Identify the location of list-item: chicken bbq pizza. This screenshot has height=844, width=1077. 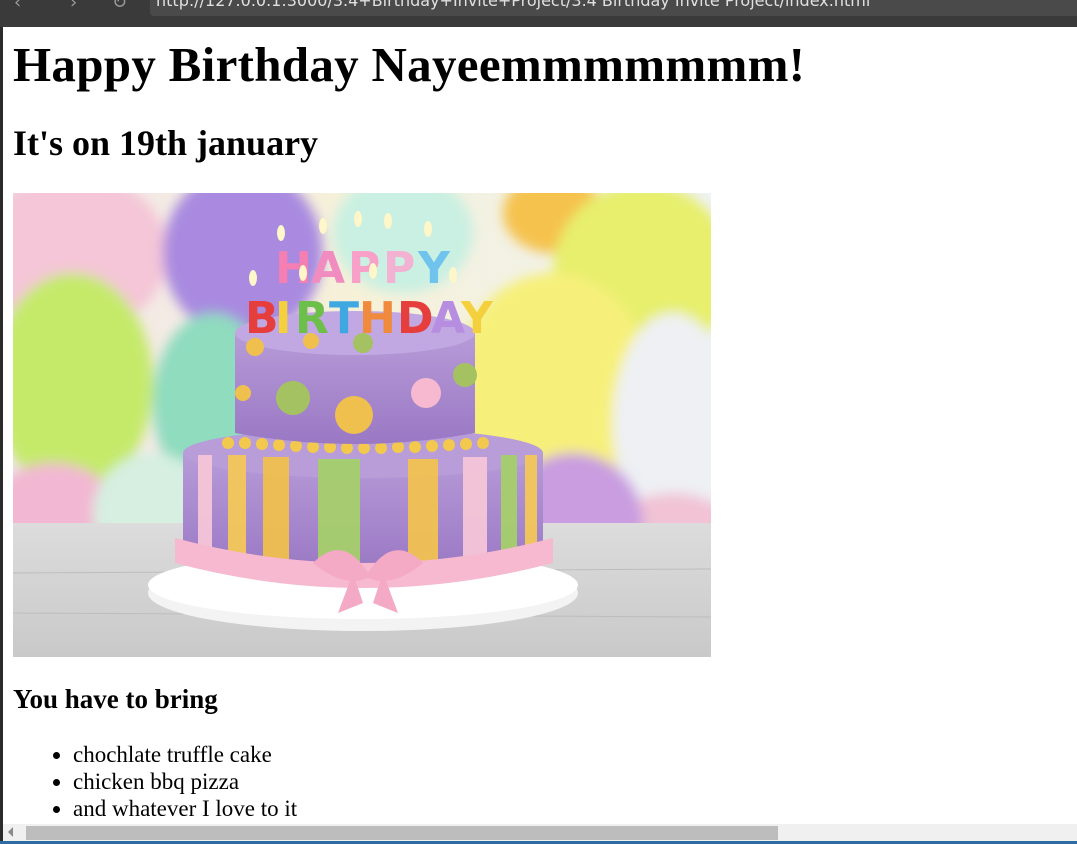
(573, 781).